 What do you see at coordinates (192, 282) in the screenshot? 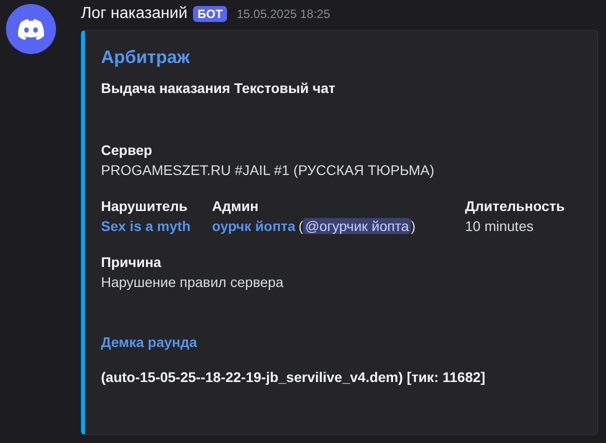
I see `field-value: Нарушение правил сервера` at bounding box center [192, 282].